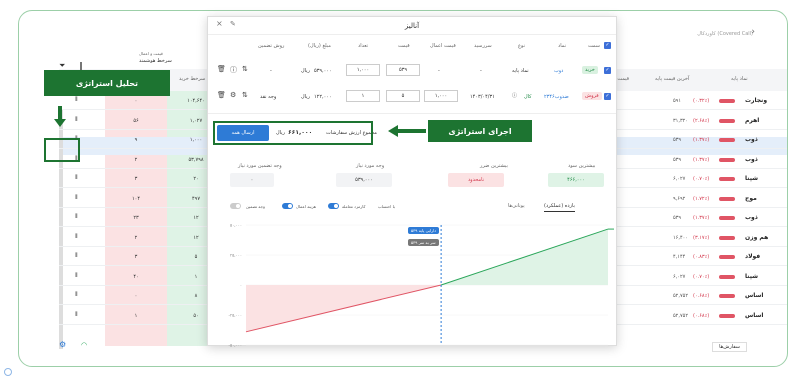  What do you see at coordinates (403, 96) in the screenshot?
I see `leg2-price-input: ۵` at bounding box center [403, 96].